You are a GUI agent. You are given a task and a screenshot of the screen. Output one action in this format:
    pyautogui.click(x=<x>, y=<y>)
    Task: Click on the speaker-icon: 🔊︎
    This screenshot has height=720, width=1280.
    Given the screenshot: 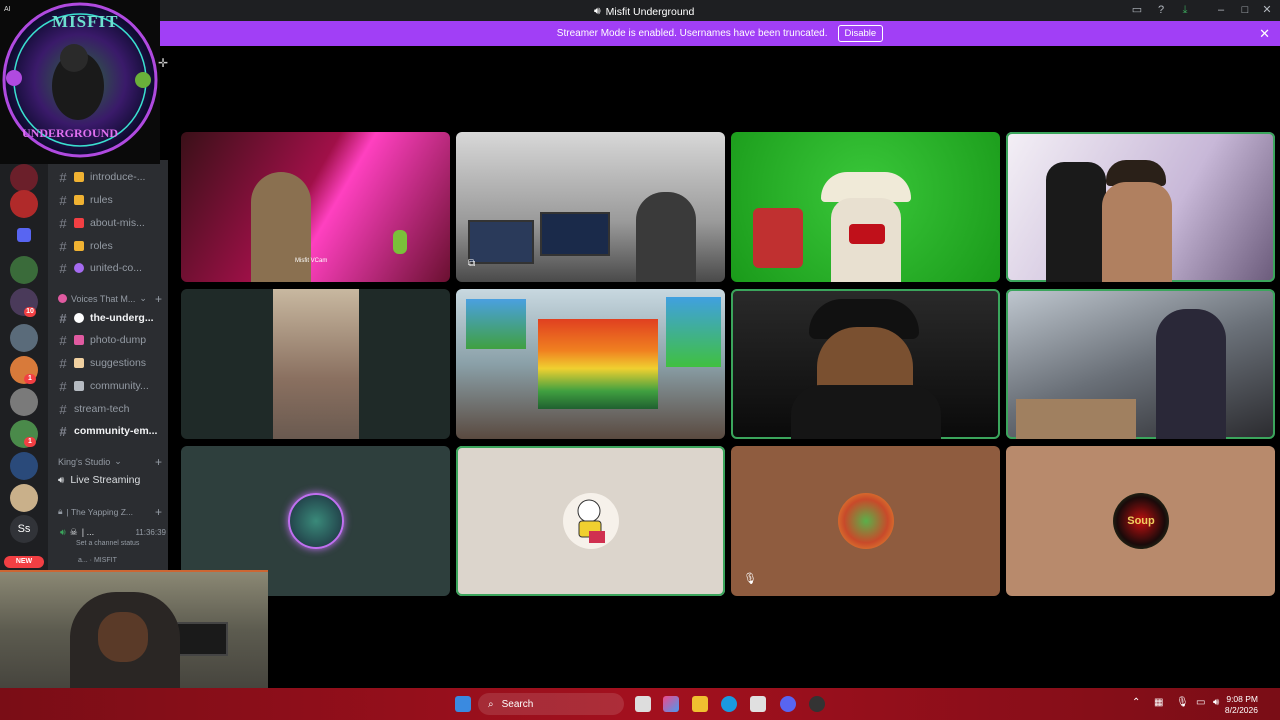 What is the action you would take?
    pyautogui.click(x=63, y=531)
    